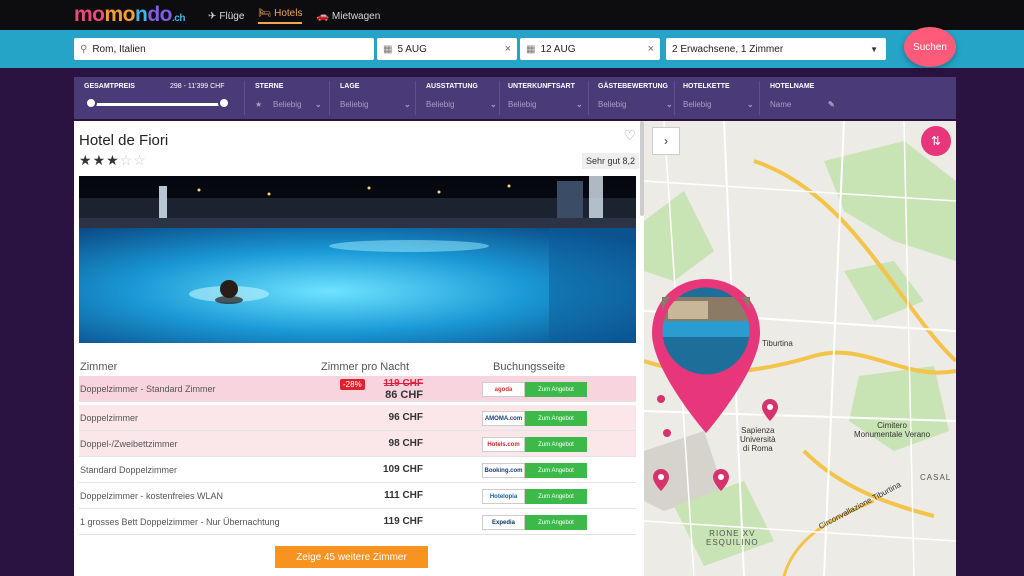  Describe the element at coordinates (611, 161) in the screenshot. I see `rating-badge: Sehr gut 8,2` at that location.